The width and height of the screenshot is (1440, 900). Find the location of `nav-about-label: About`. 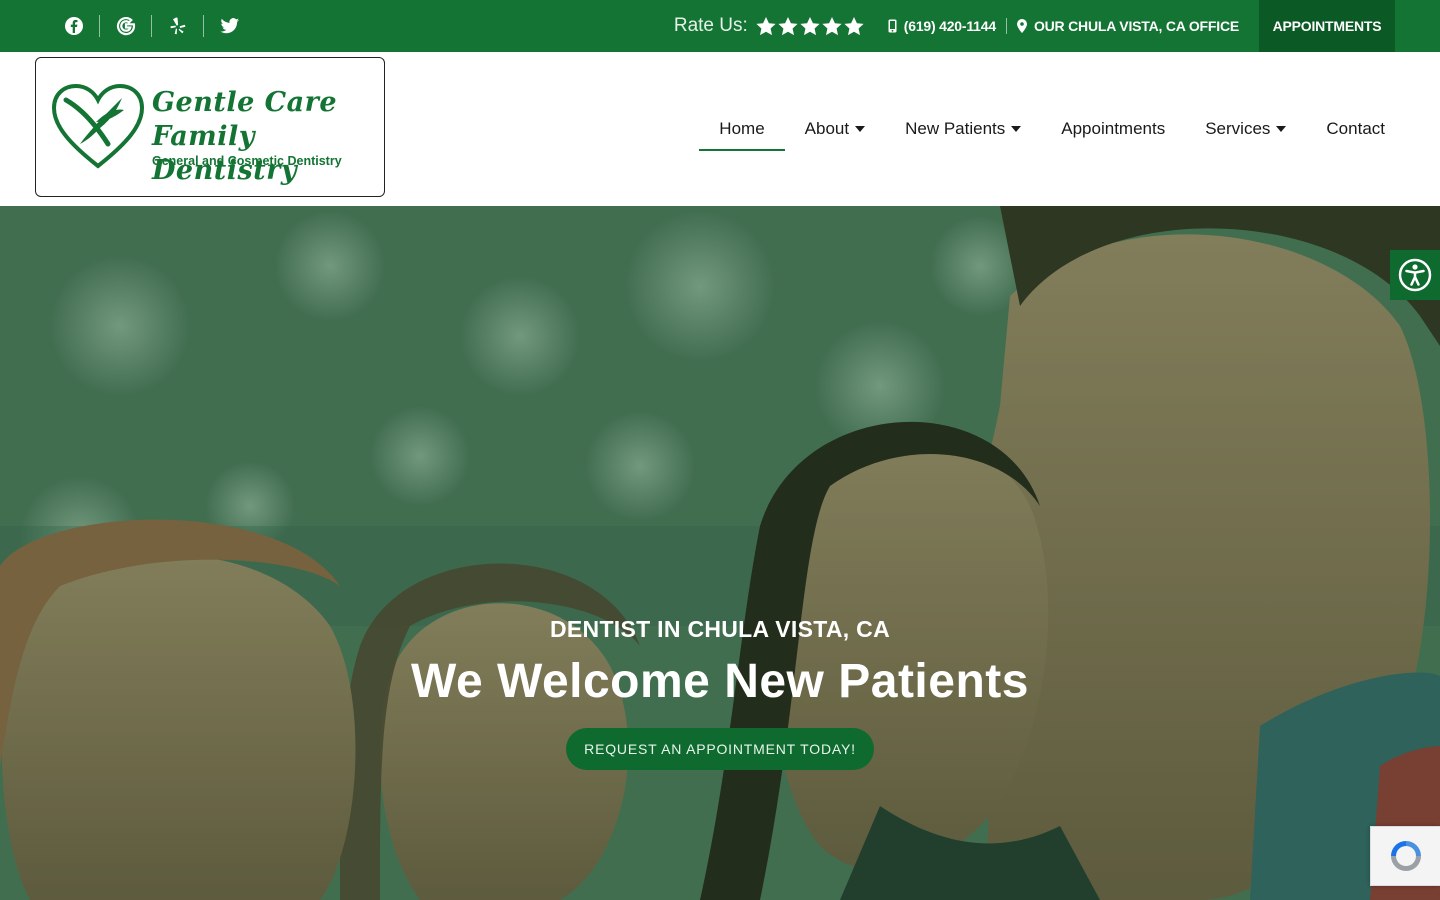

nav-about-label: About is located at coordinates (827, 128).